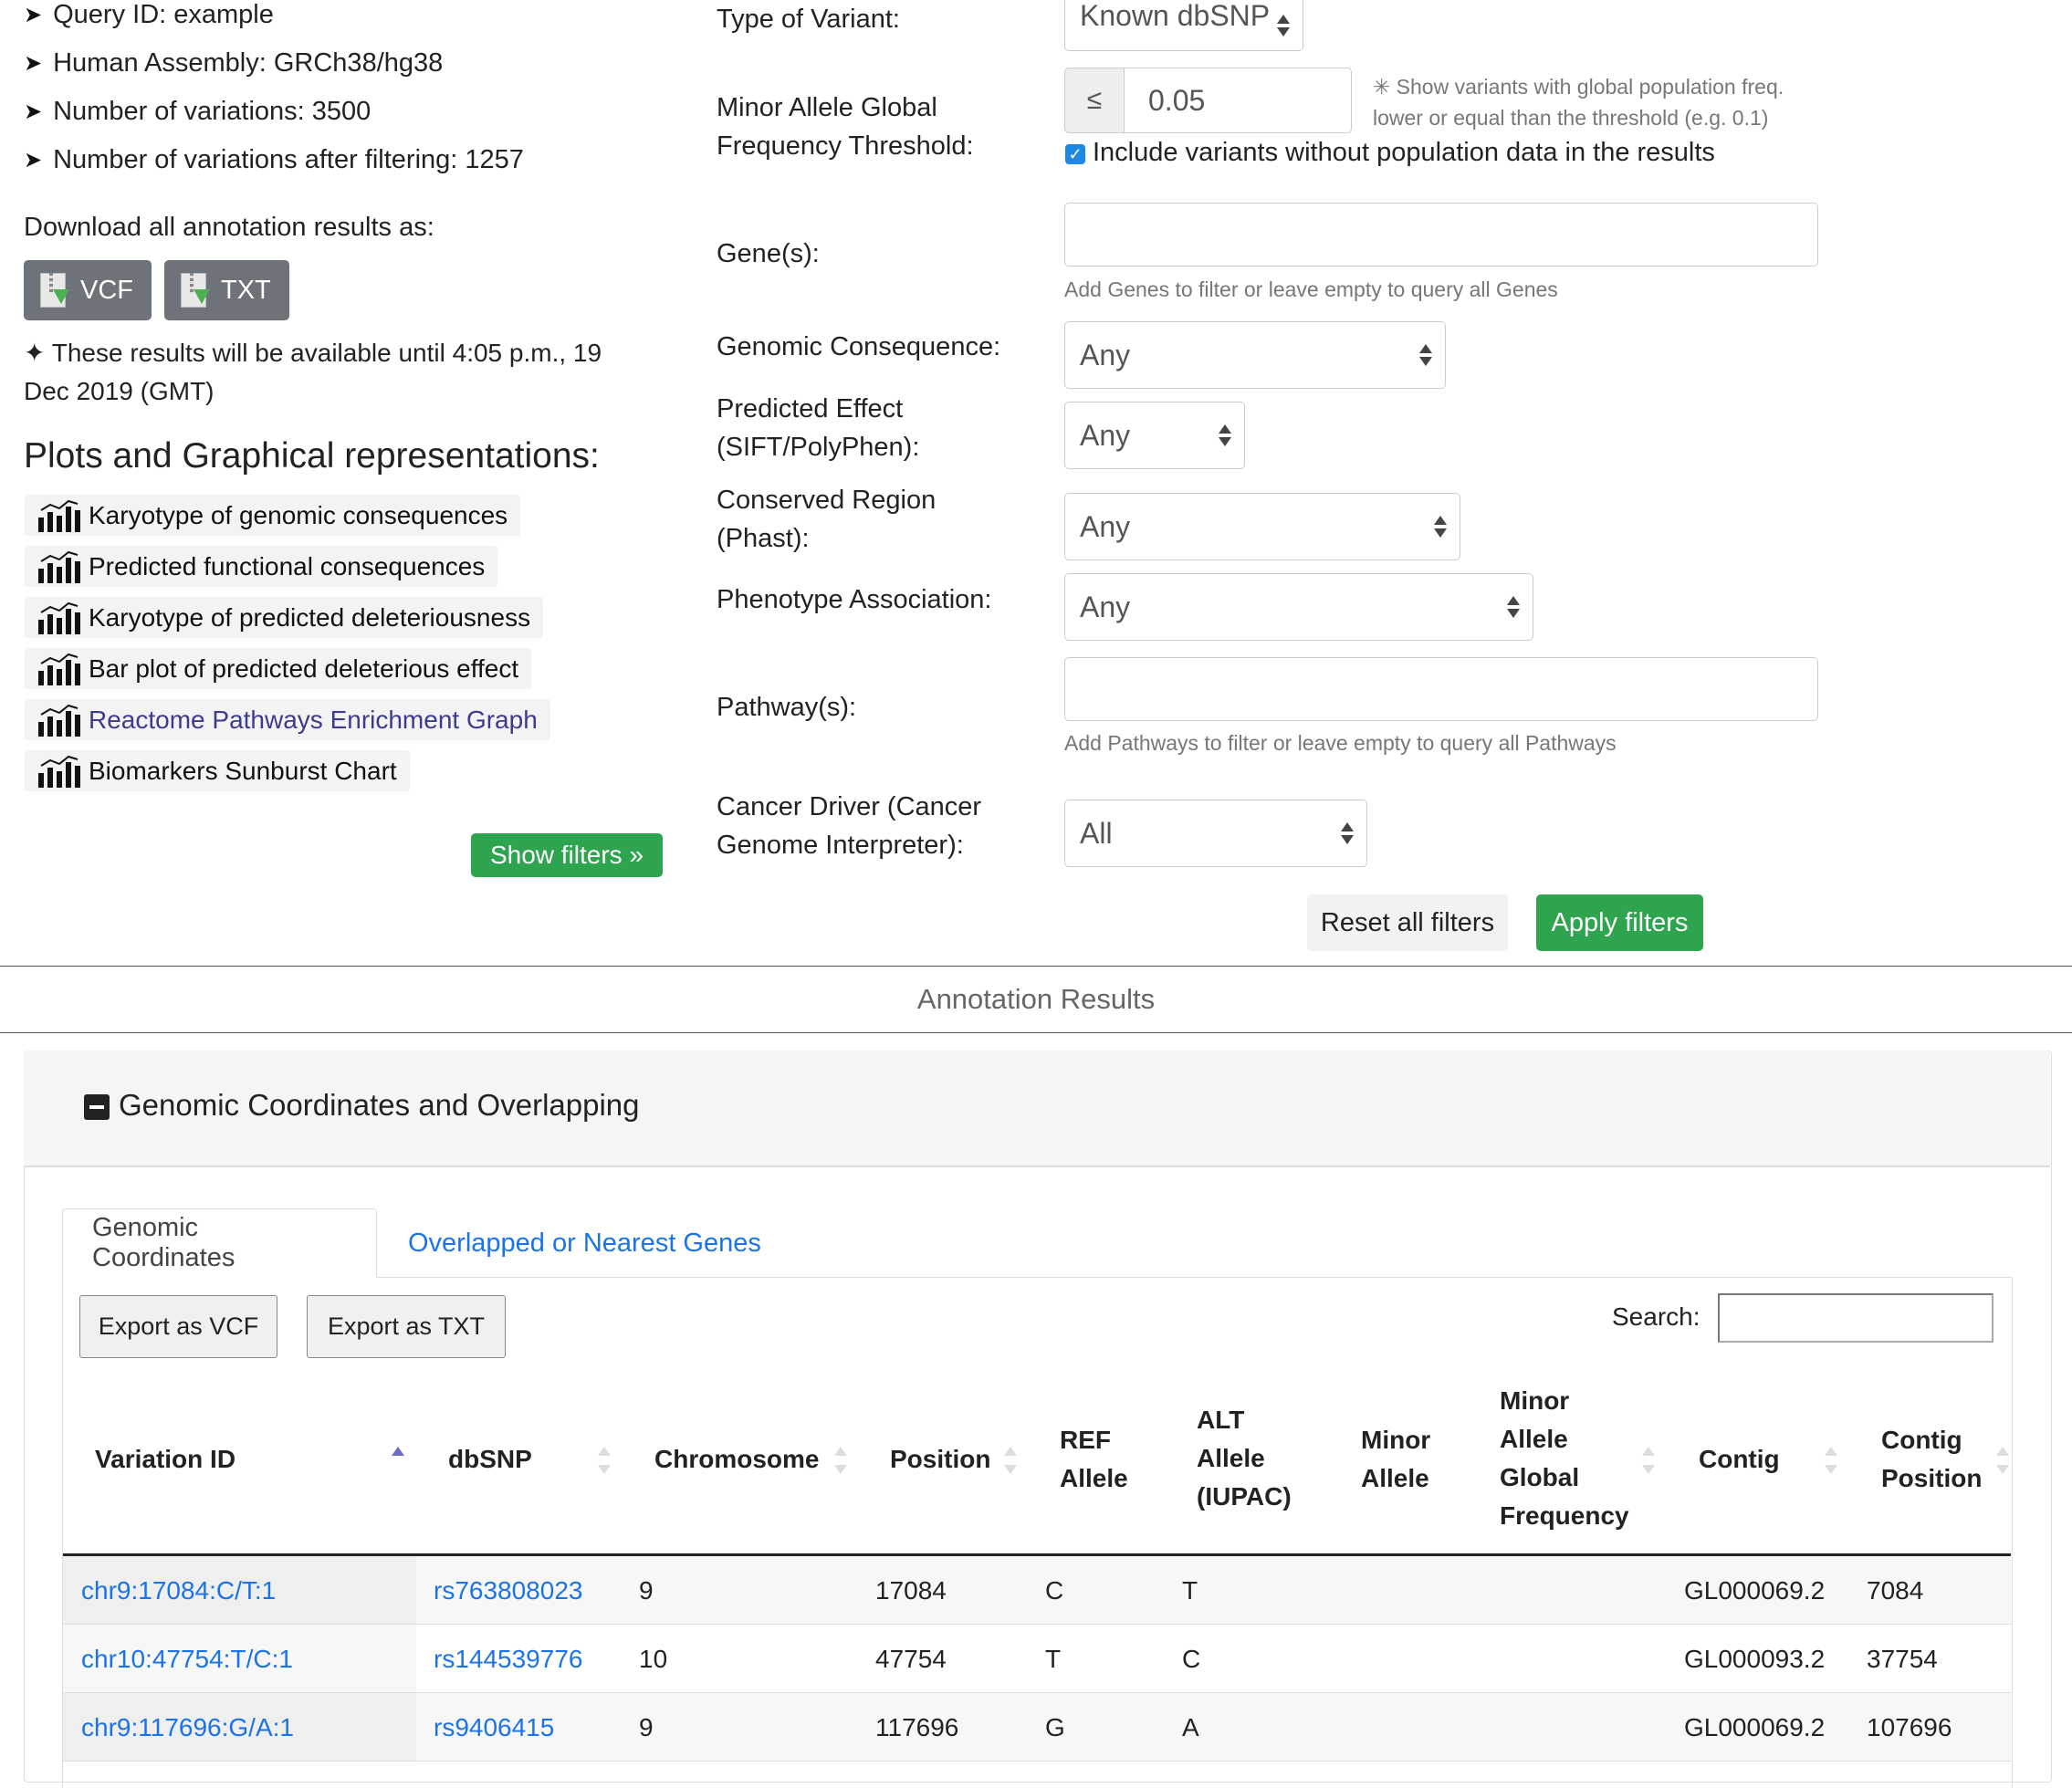 This screenshot has width=2072, height=1788. What do you see at coordinates (187, 1727) in the screenshot?
I see `variation-id-link: chr9:117696:G/A:1` at bounding box center [187, 1727].